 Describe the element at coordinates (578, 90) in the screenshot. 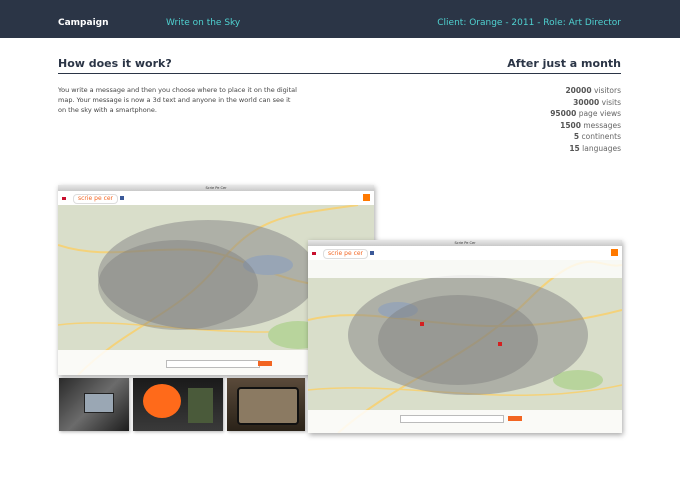

I see `stat-value: 20000` at that location.